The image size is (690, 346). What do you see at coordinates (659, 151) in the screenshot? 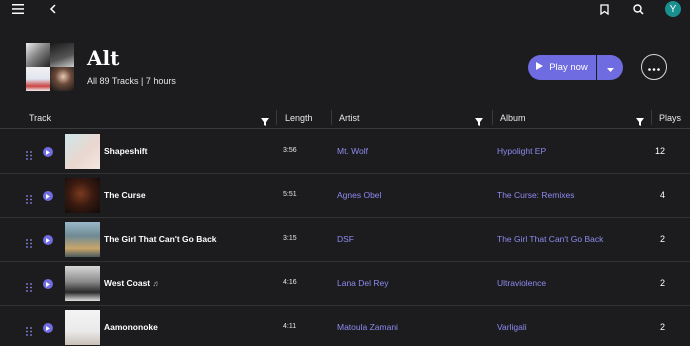
I see `track-plays: 12` at bounding box center [659, 151].